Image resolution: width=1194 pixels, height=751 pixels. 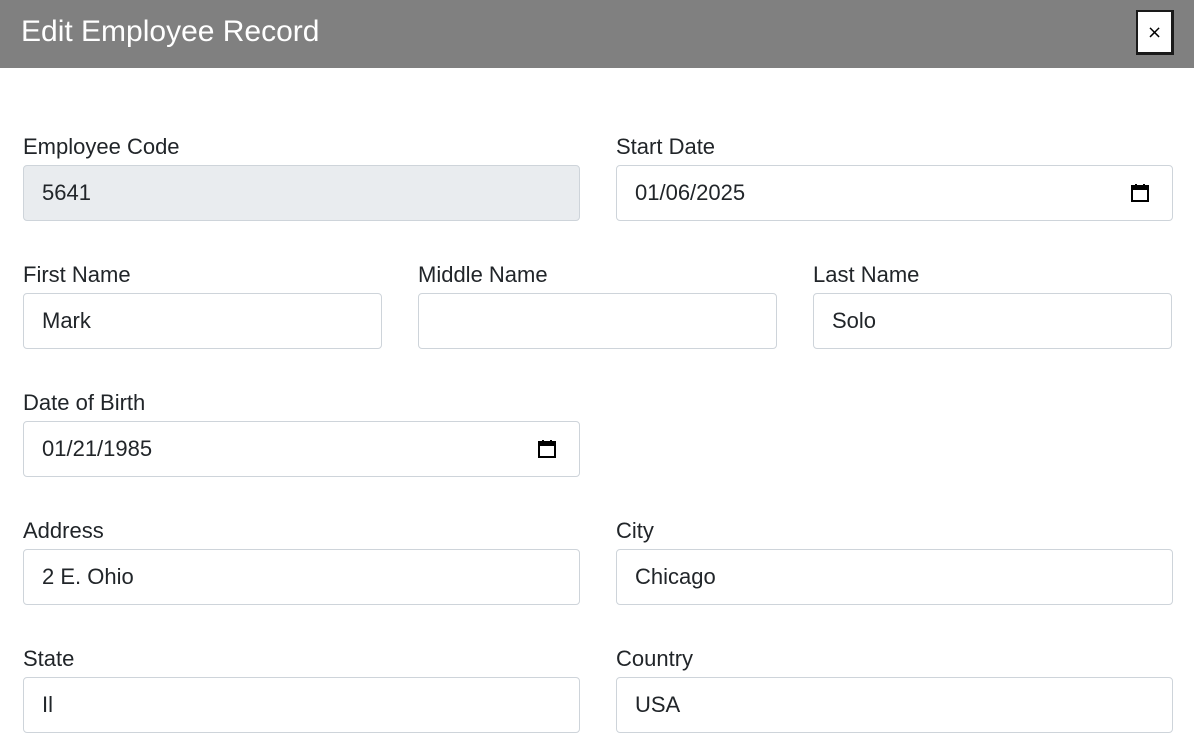 I want to click on modal-title: Edit Employee Record, so click(x=170, y=31).